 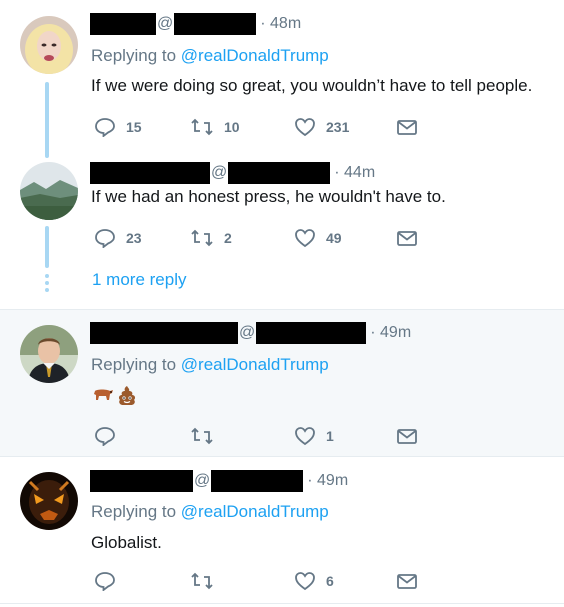 What do you see at coordinates (334, 238) in the screenshot?
I see `like-count: 49` at bounding box center [334, 238].